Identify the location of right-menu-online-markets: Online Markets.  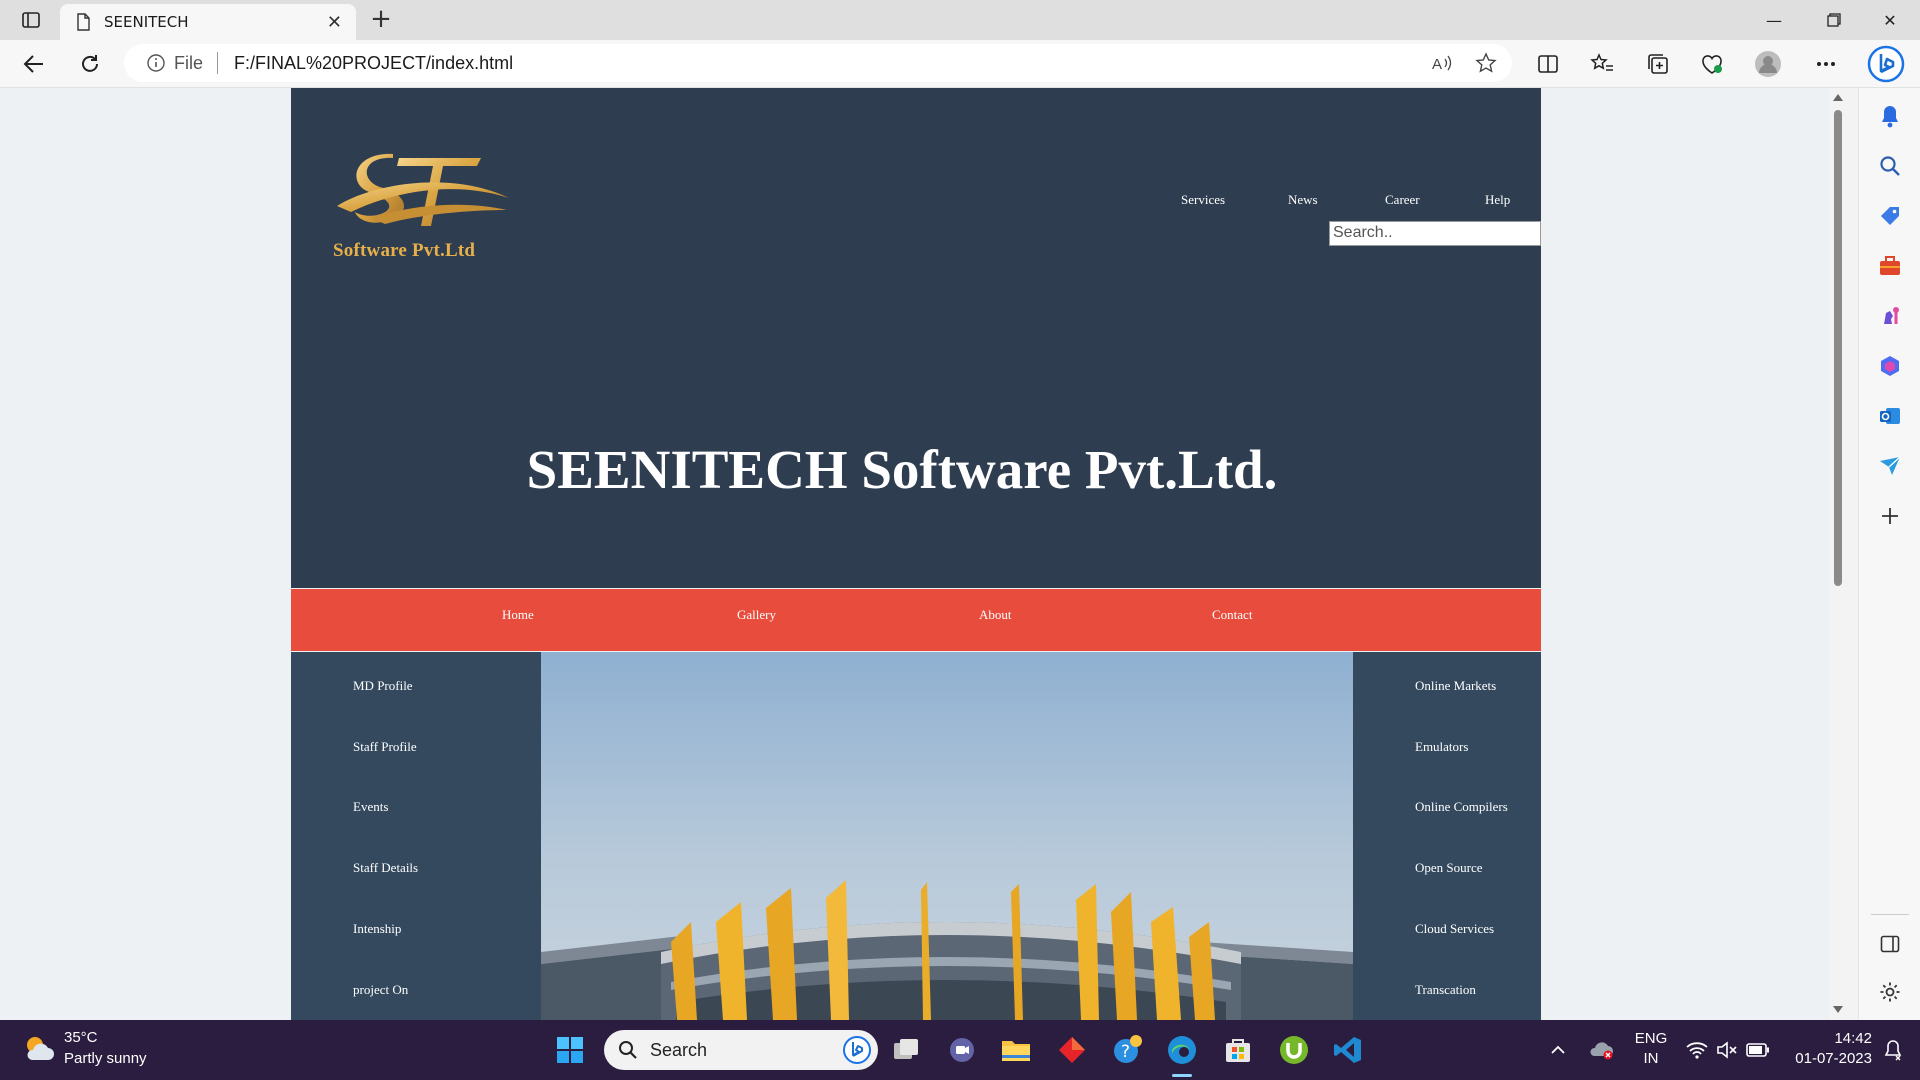
(1455, 686).